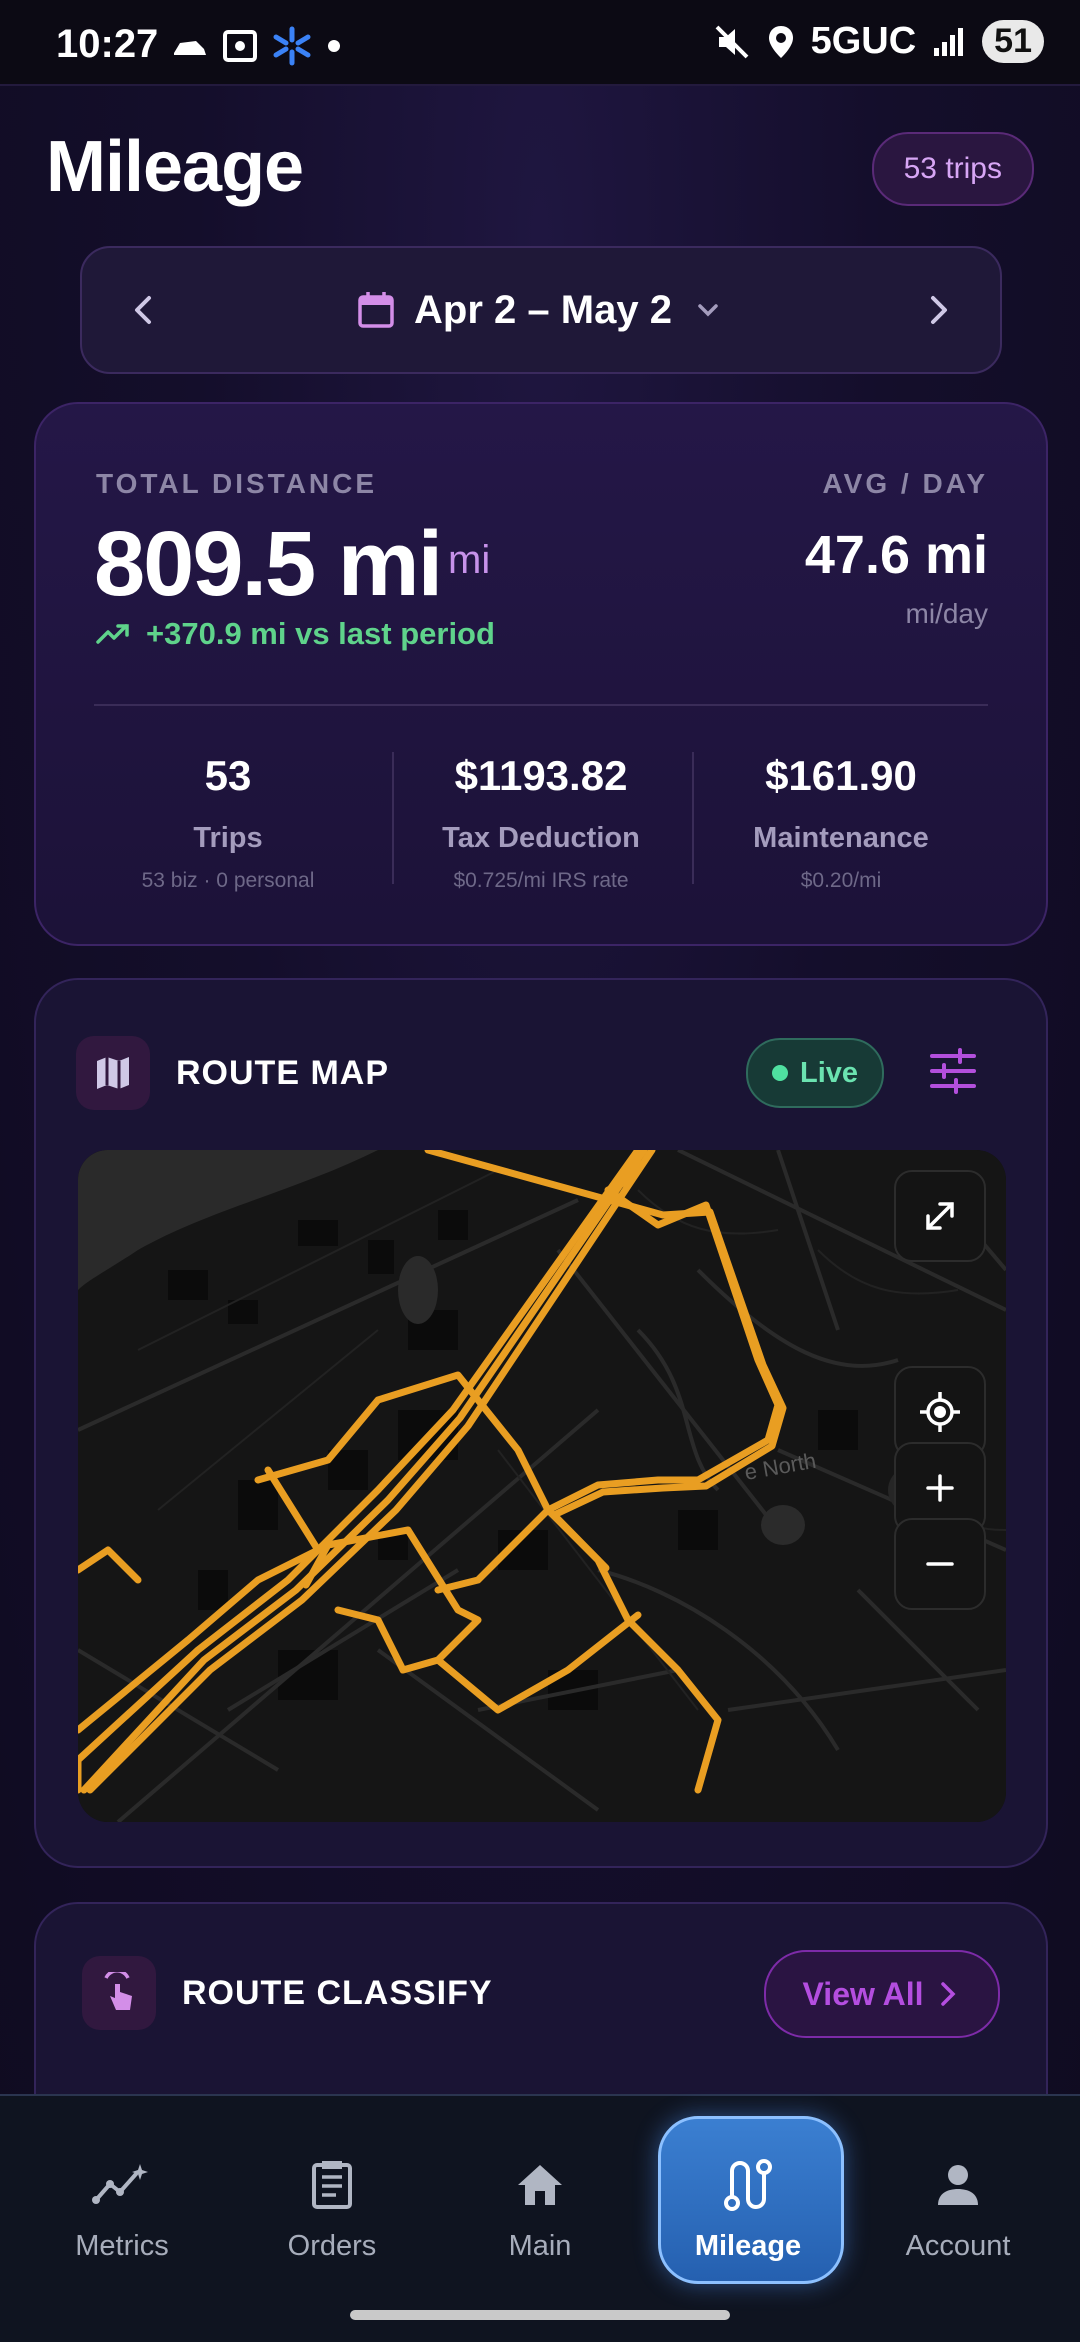 This screenshot has height=2342, width=1080. I want to click on expand-icon, so click(940, 1216).